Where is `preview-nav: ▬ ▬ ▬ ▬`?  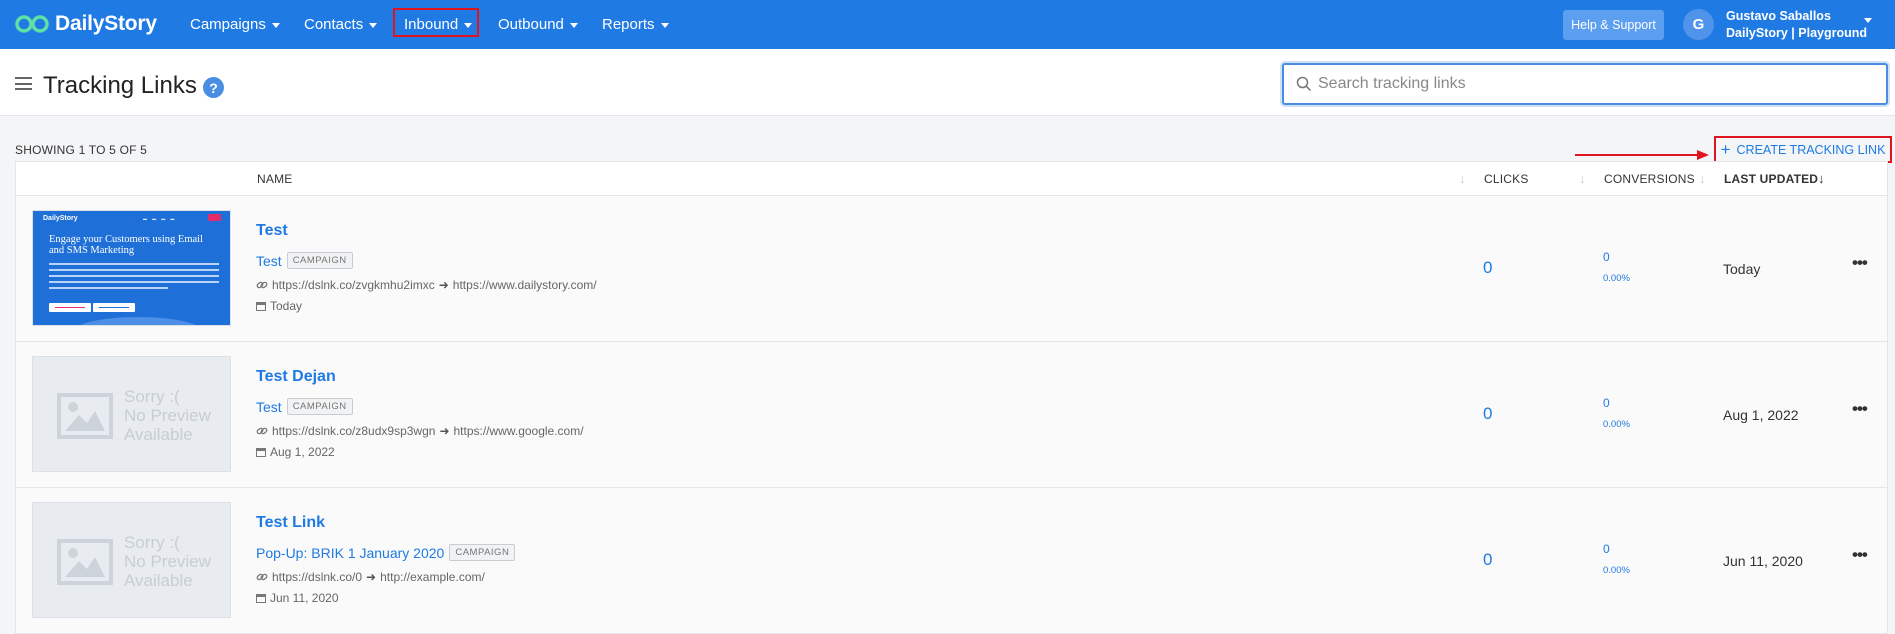 preview-nav: ▬ ▬ ▬ ▬ is located at coordinates (160, 218).